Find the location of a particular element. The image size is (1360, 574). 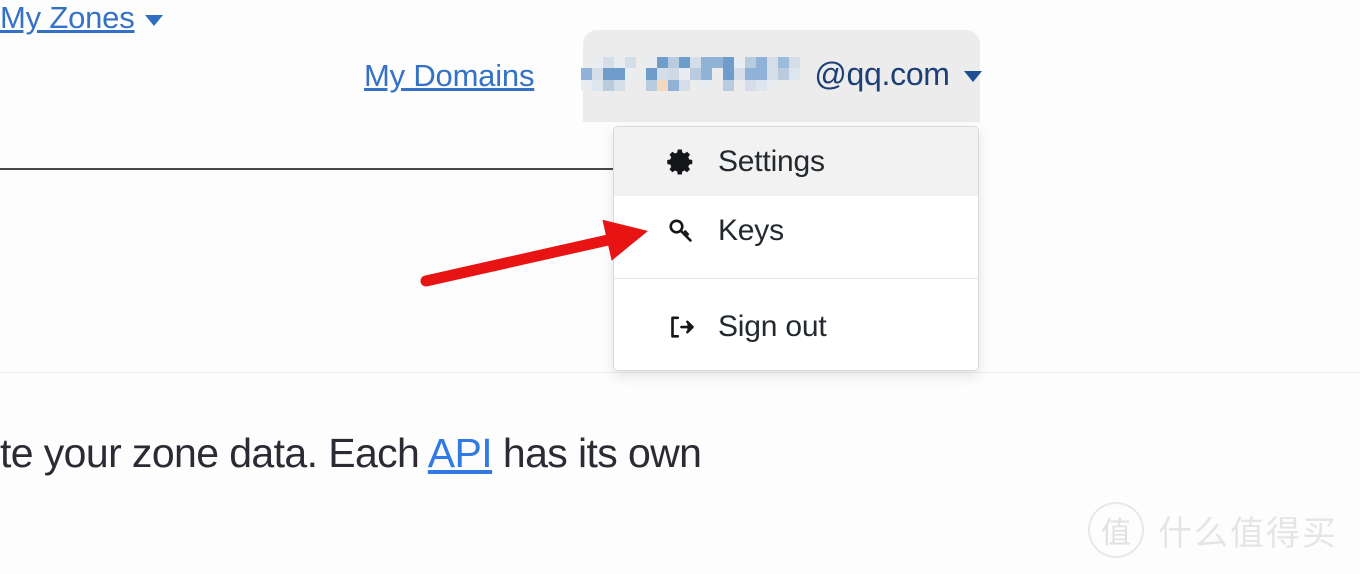

menu-item-sign-out-label: Sign out is located at coordinates (772, 326).